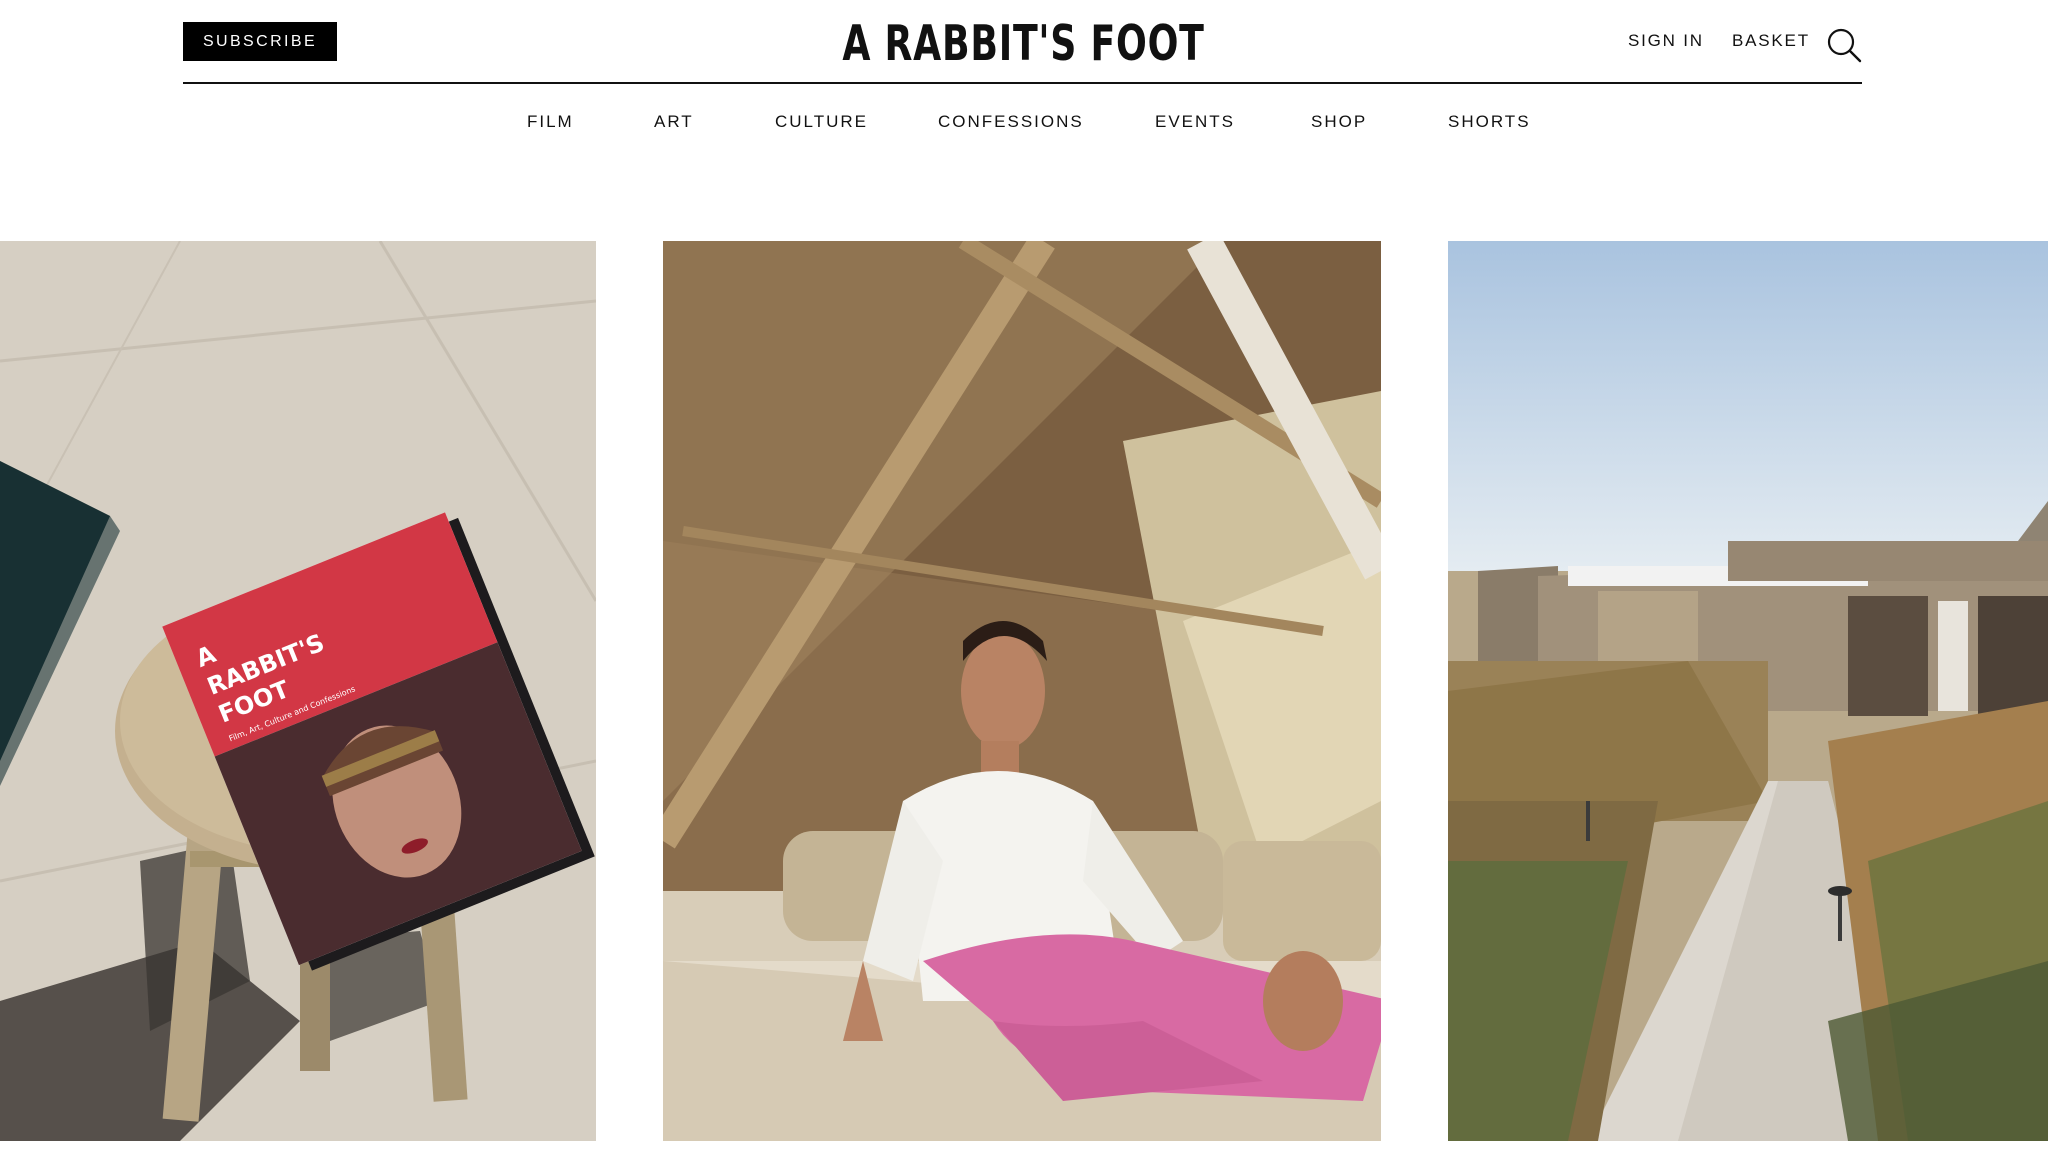  I want to click on nav-item-shop: SHOP, so click(1339, 122).